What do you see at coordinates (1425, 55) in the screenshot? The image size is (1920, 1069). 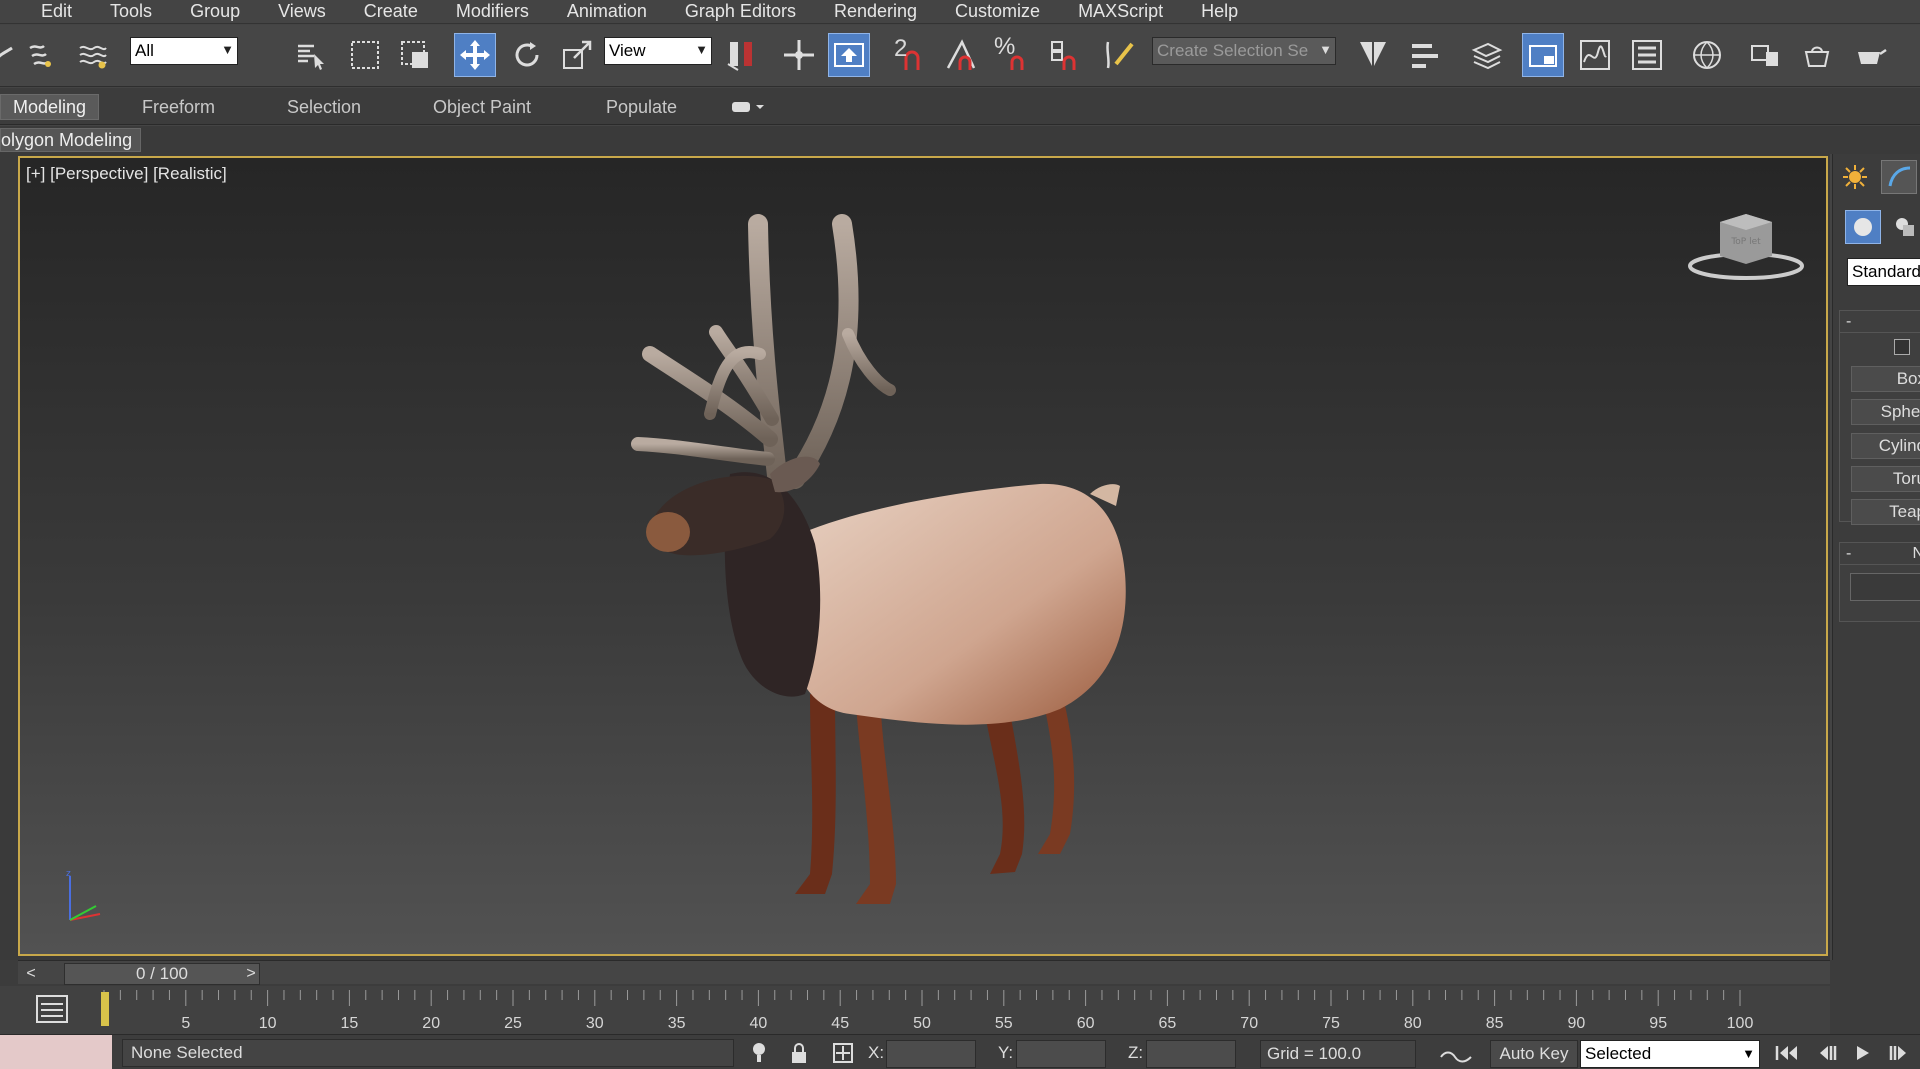 I see `align-icon` at bounding box center [1425, 55].